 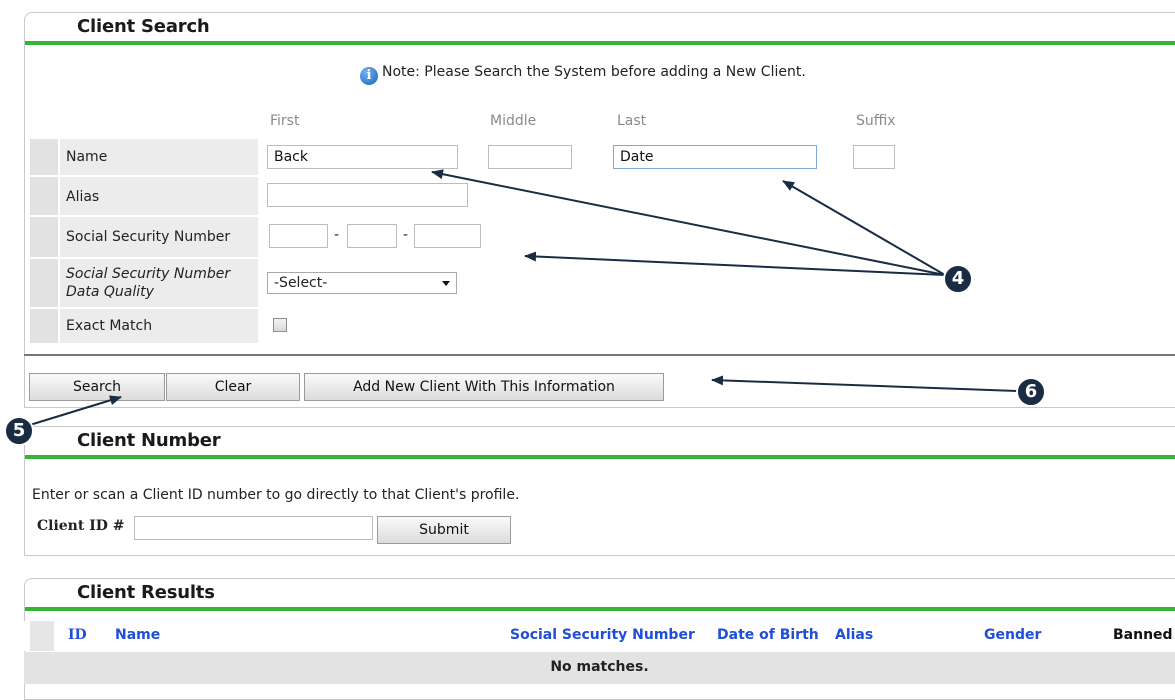 I want to click on arrow-to-add-new, so click(x=865, y=383).